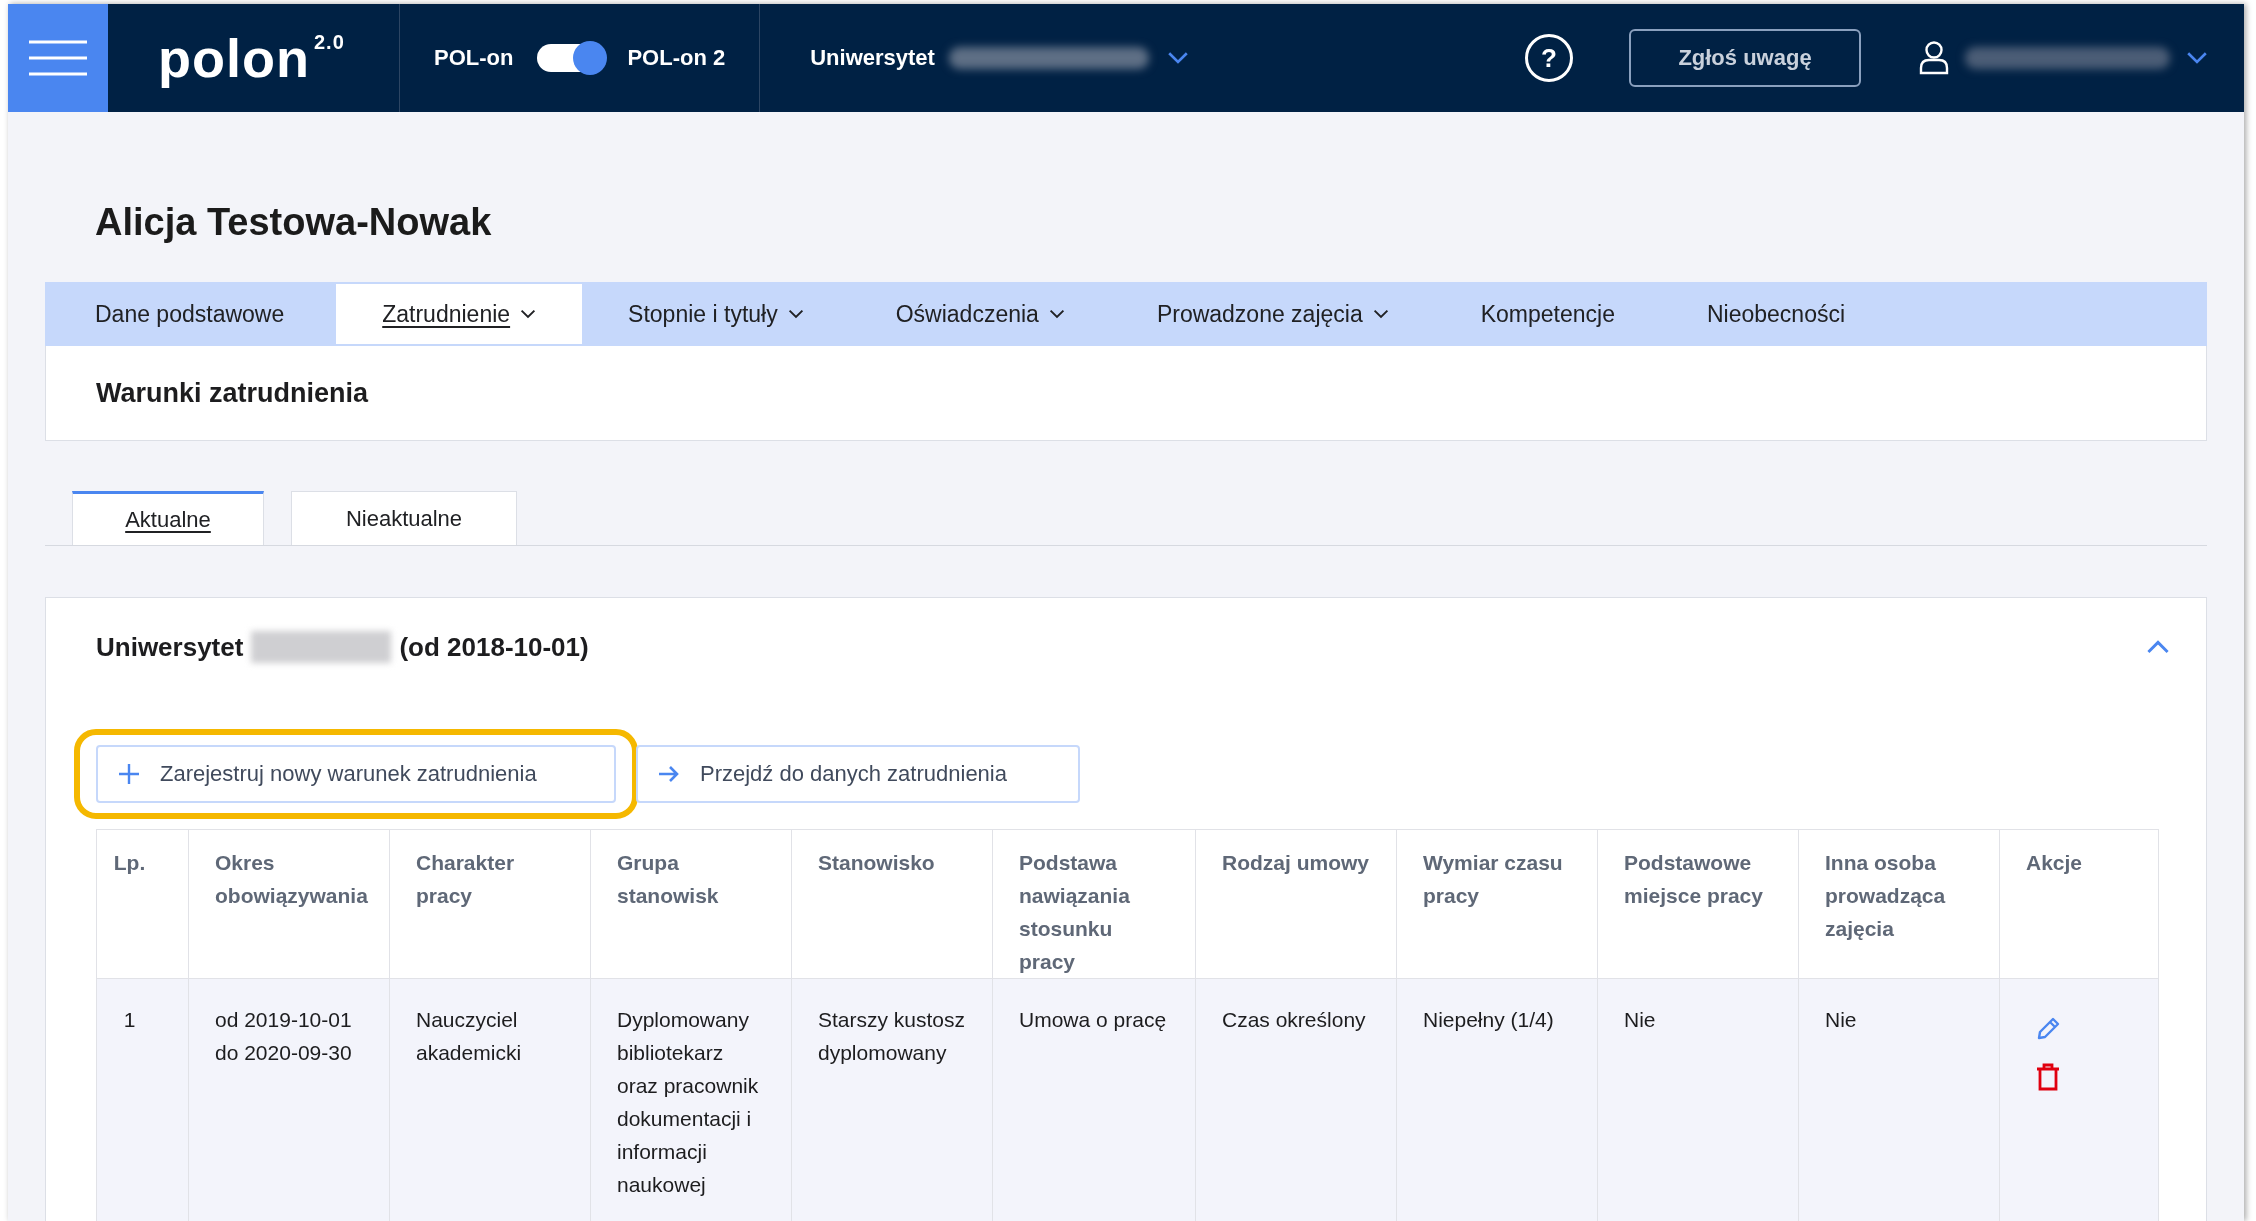  What do you see at coordinates (289, 904) in the screenshot?
I see `column-header: Okres obowiązywania` at bounding box center [289, 904].